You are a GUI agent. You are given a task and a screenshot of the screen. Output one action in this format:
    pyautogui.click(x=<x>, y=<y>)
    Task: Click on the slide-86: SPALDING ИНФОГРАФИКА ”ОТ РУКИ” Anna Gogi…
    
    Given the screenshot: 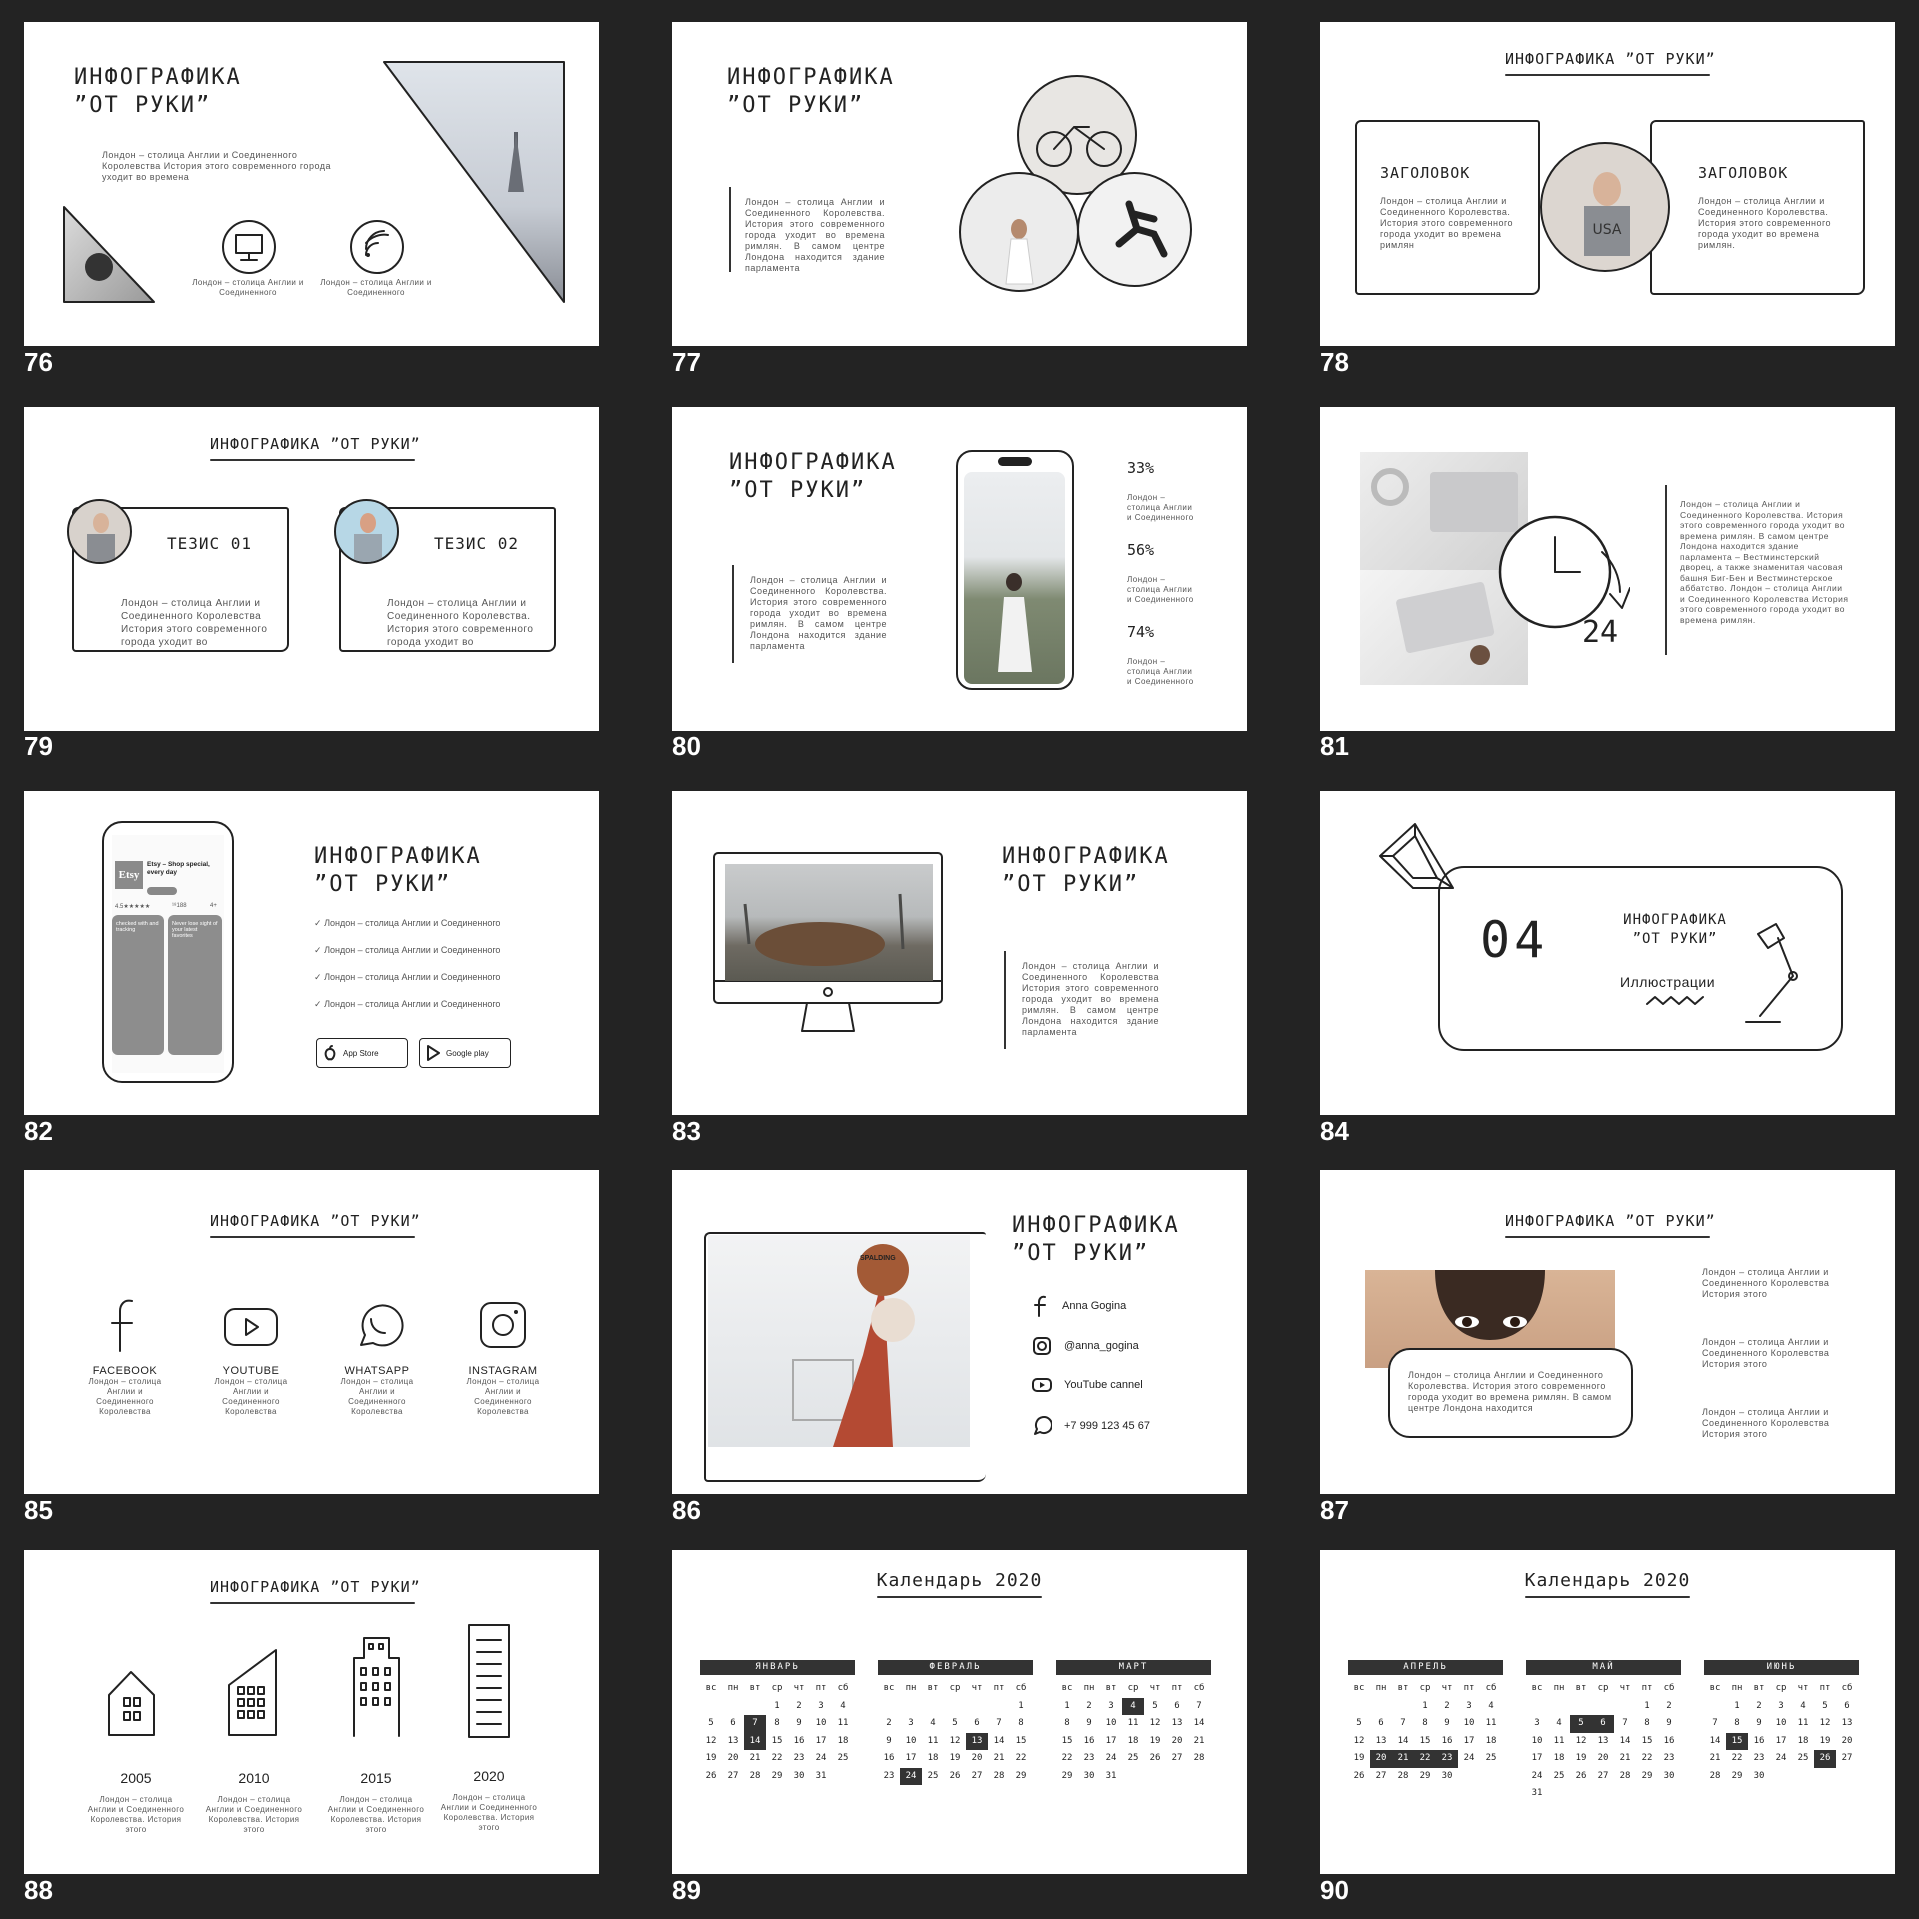 What is the action you would take?
    pyautogui.click(x=959, y=1332)
    